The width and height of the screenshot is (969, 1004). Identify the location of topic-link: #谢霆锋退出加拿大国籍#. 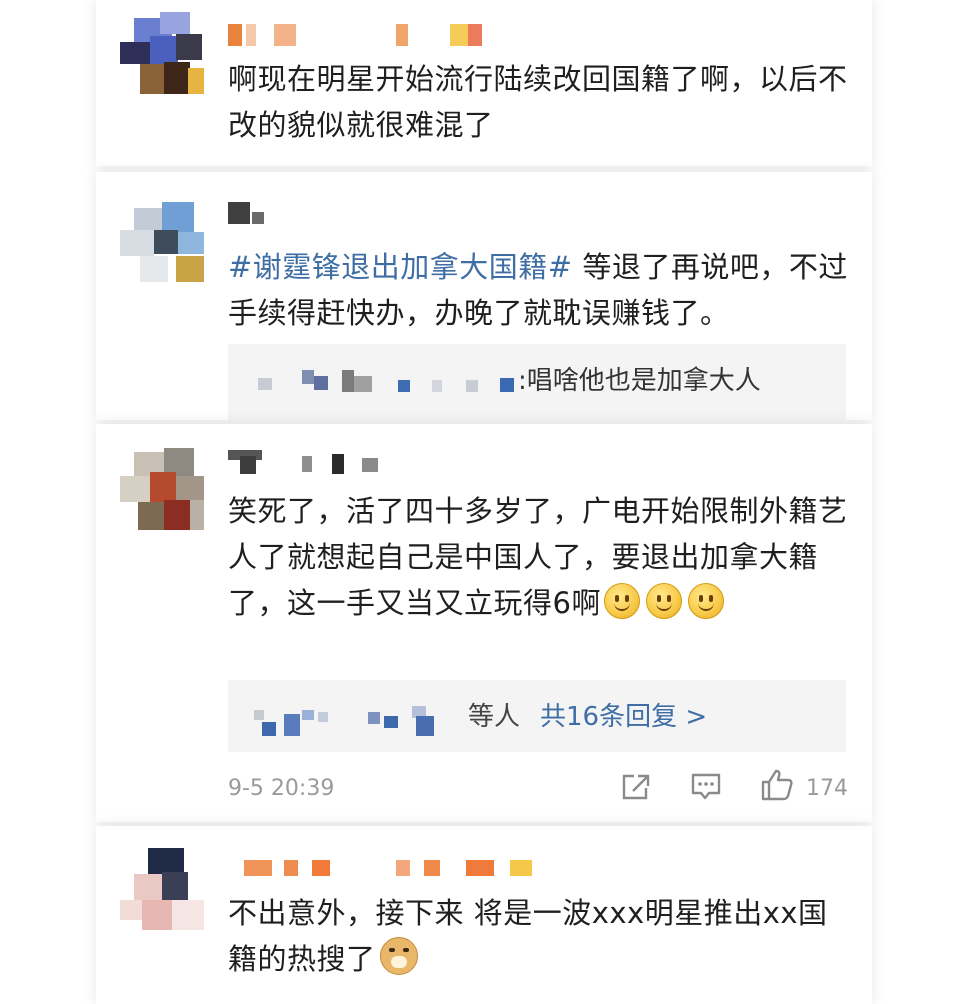
(400, 267).